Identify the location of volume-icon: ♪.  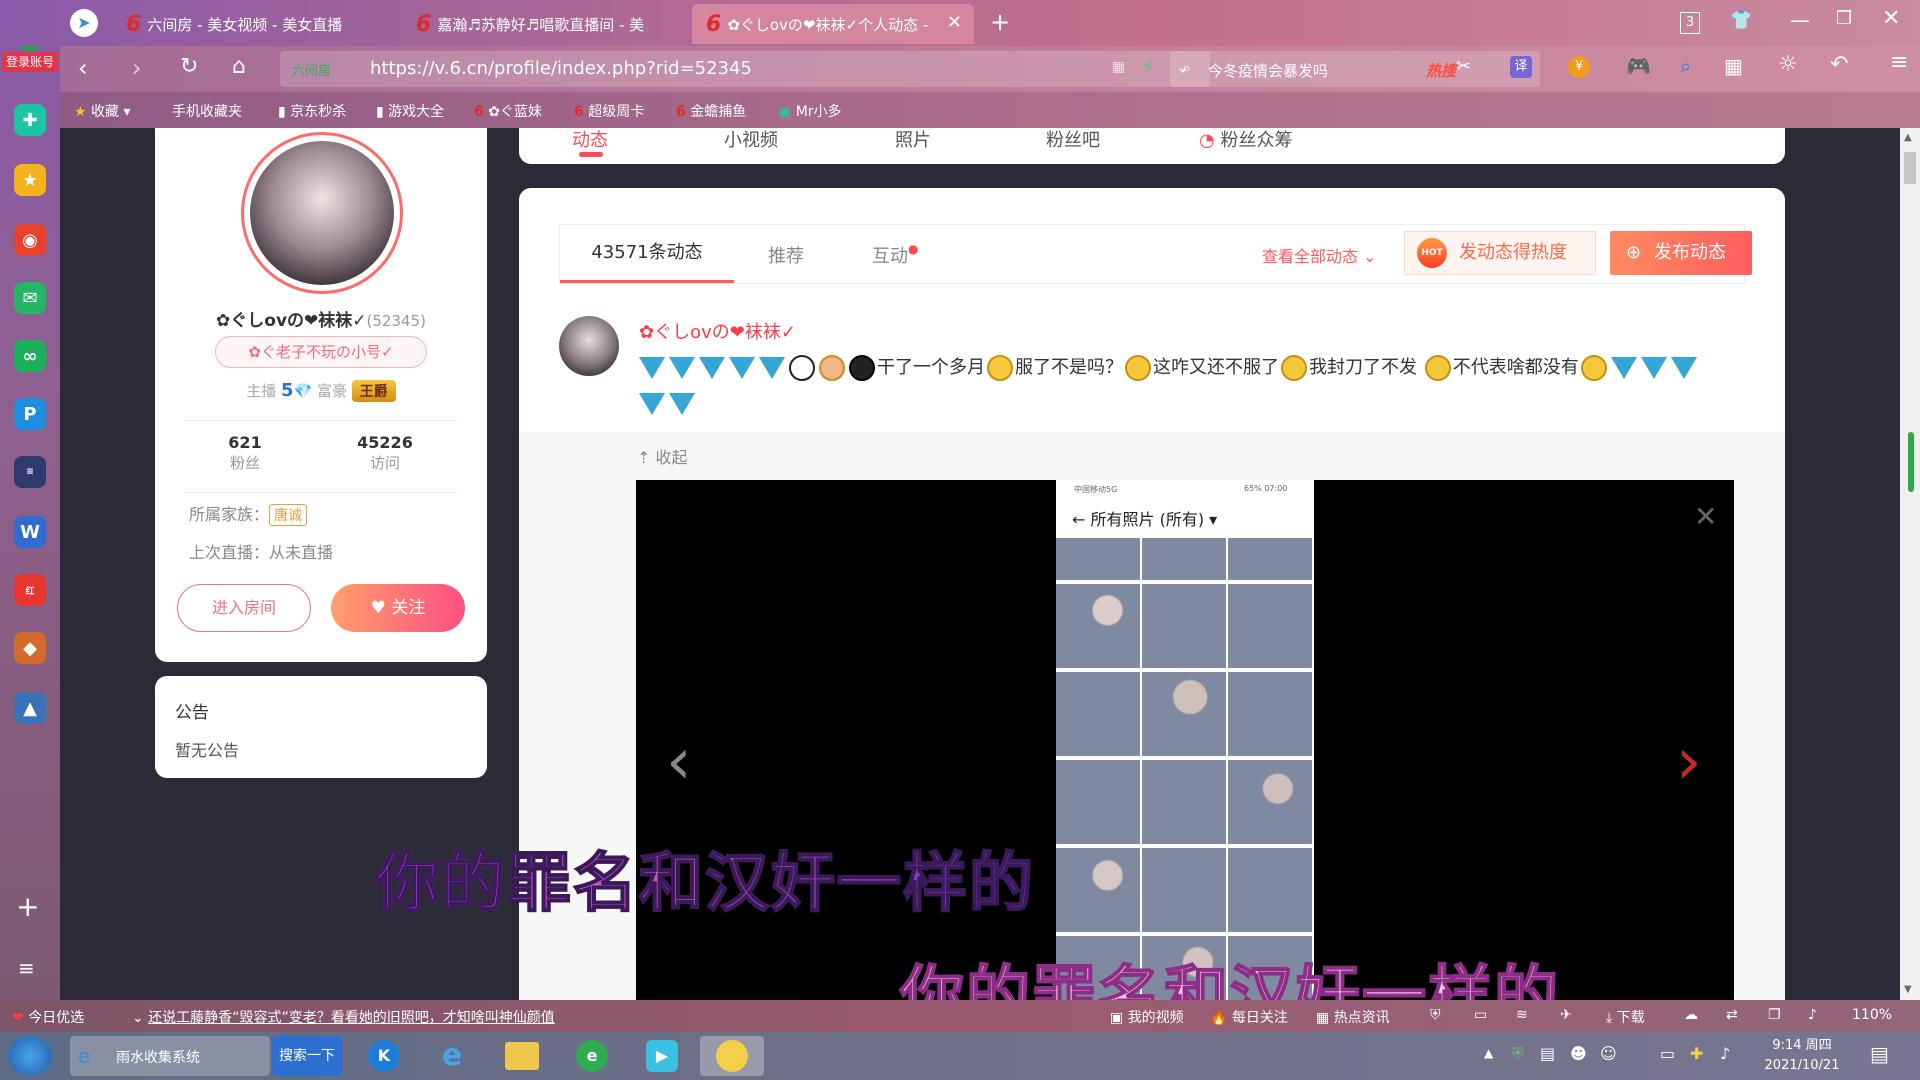
(1812, 1015).